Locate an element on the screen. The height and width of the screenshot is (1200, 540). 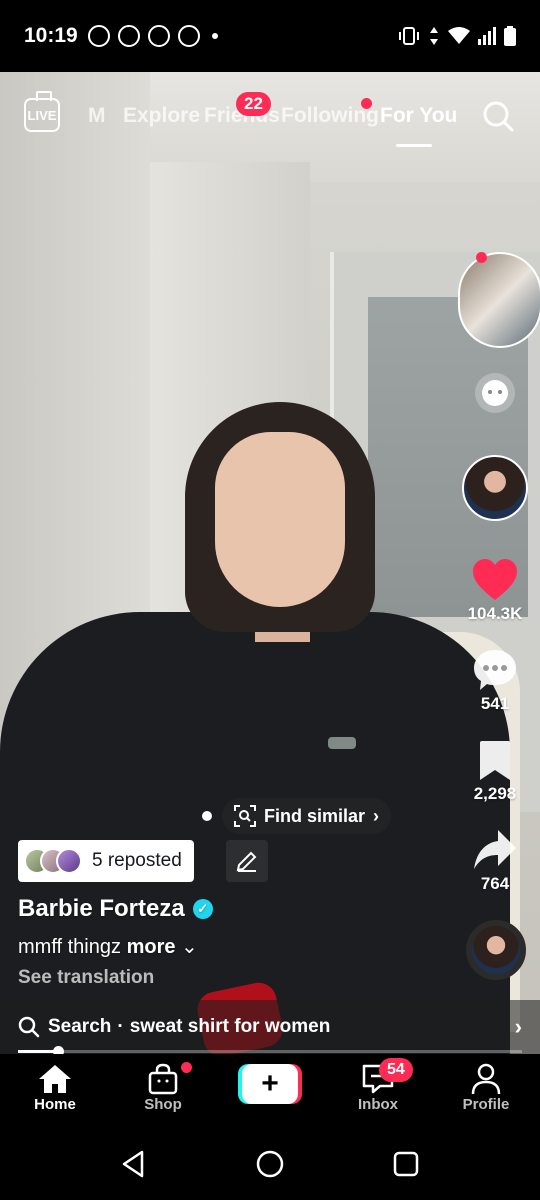
sound-disc is located at coordinates (496, 950).